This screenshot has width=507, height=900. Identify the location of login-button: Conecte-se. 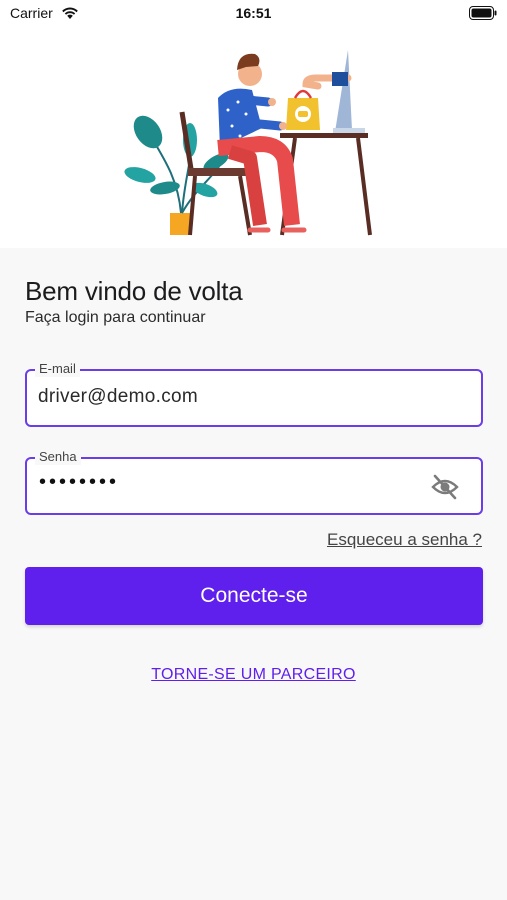
(254, 596).